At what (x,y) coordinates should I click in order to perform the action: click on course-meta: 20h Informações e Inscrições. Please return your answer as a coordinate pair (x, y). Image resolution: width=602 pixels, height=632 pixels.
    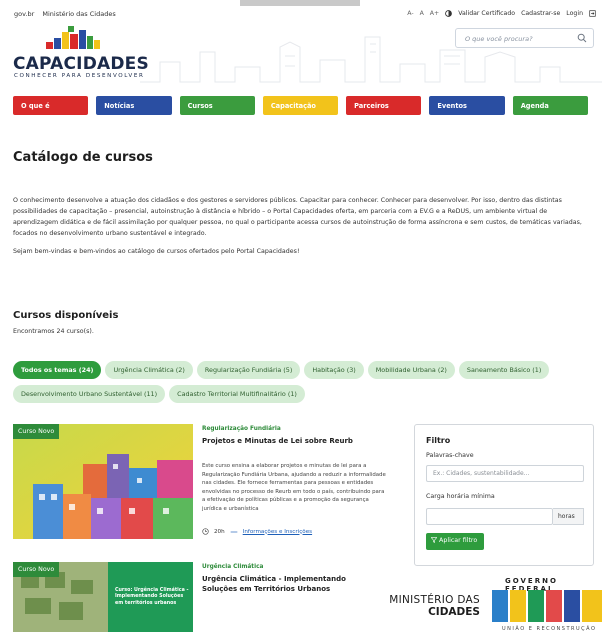
    Looking at the image, I should click on (257, 531).